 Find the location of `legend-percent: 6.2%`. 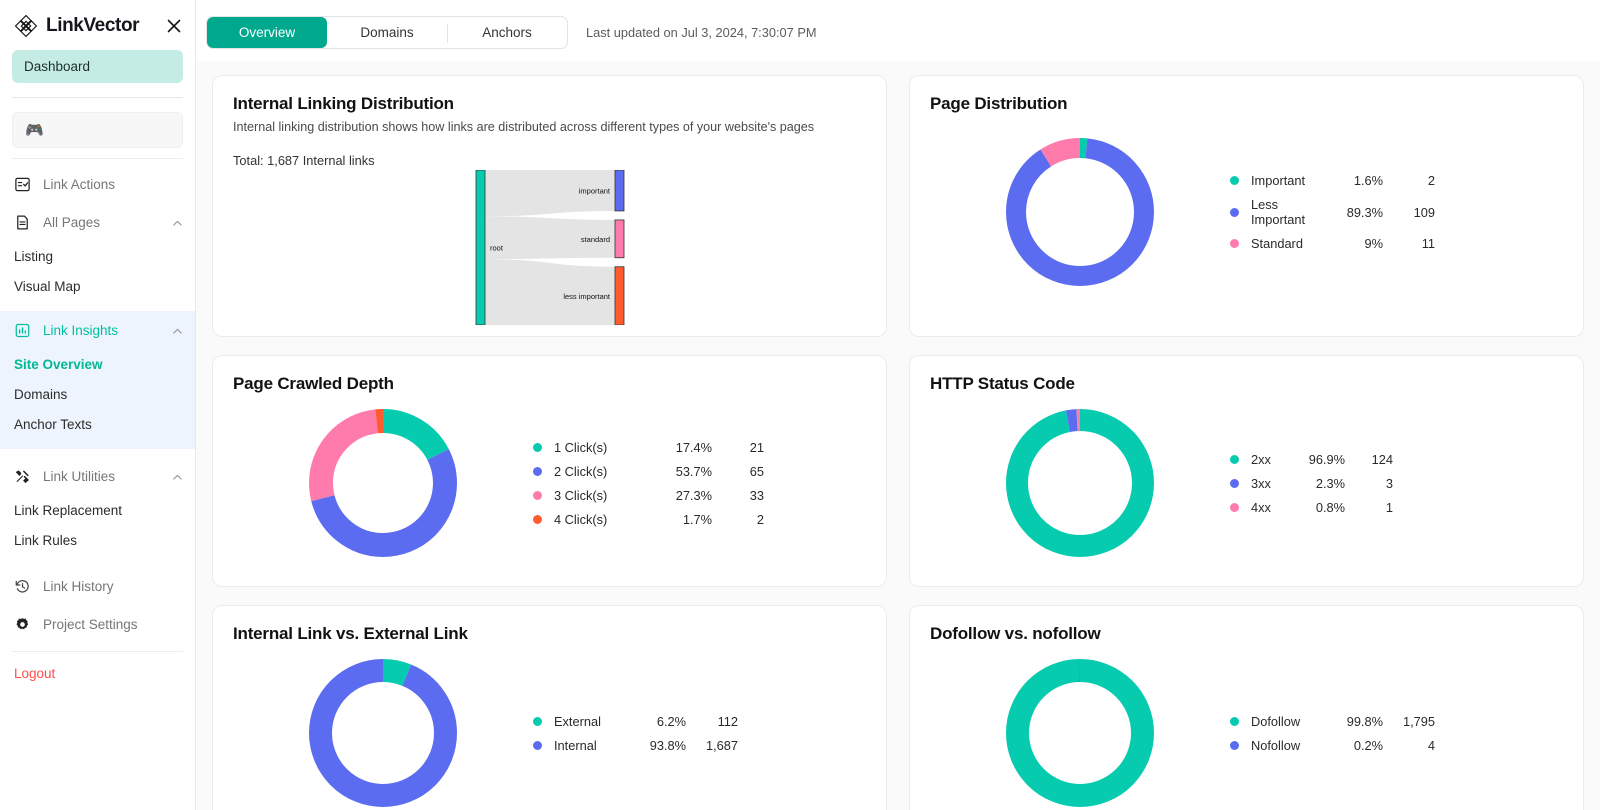

legend-percent: 6.2% is located at coordinates (671, 721).